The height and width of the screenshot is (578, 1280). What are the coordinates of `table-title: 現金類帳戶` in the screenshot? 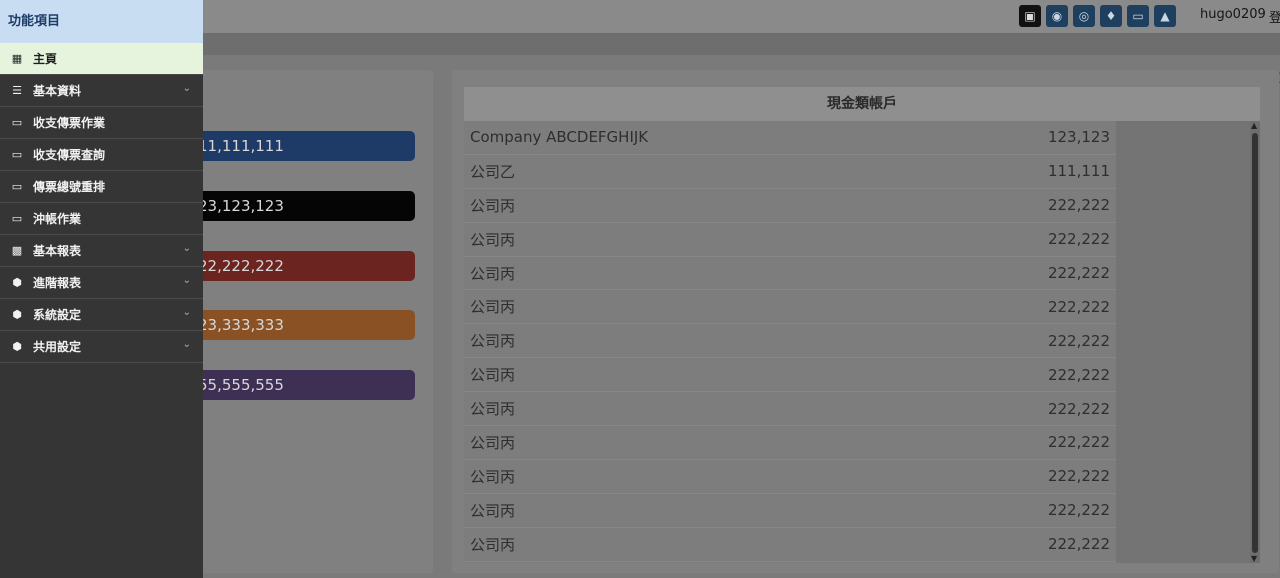 It's located at (862, 104).